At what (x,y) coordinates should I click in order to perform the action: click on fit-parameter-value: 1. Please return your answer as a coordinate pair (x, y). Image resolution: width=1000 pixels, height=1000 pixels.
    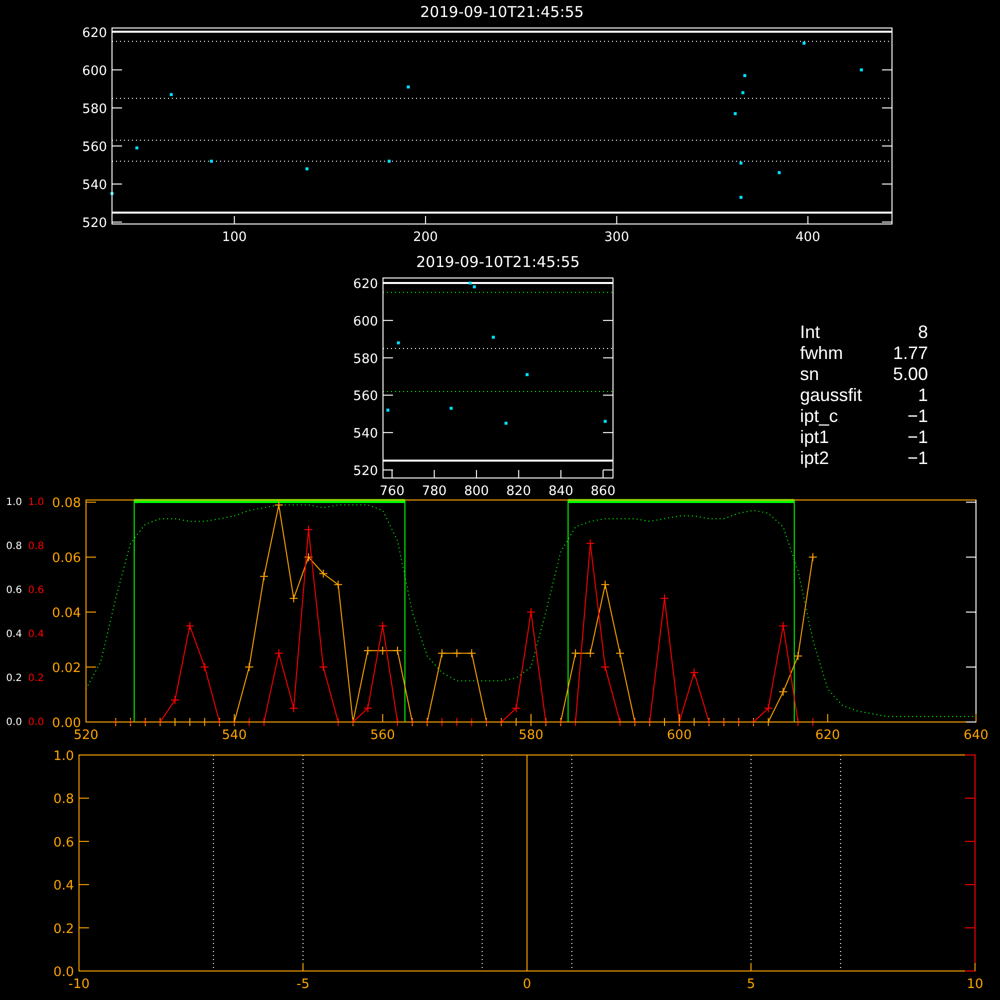
    Looking at the image, I should click on (922, 395).